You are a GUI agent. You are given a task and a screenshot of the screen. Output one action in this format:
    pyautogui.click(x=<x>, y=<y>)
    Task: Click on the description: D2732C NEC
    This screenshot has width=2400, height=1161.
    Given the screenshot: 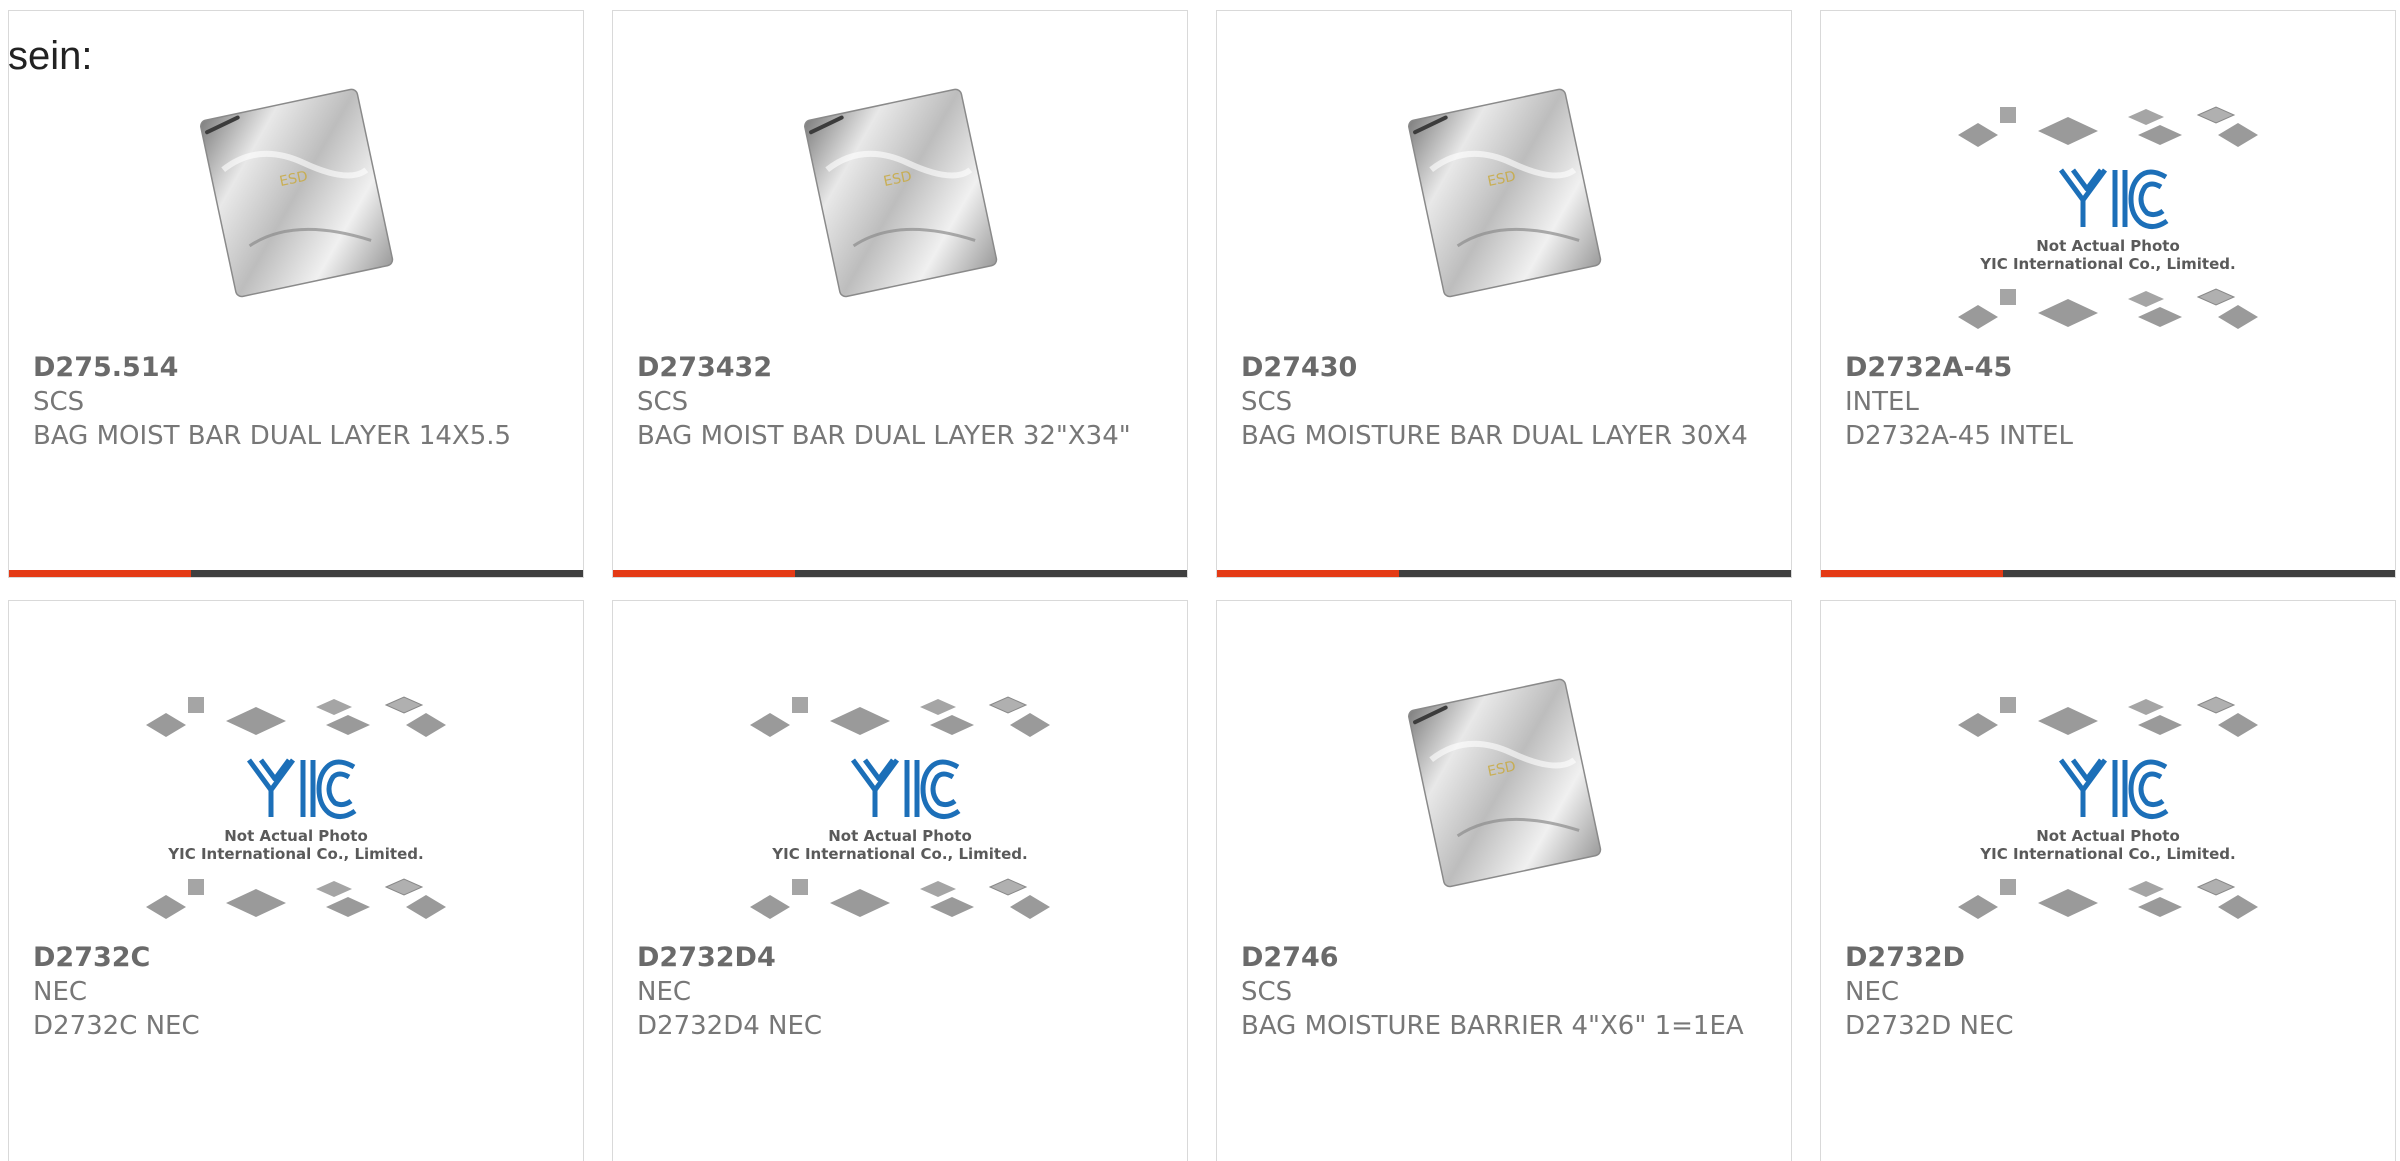 What is the action you would take?
    pyautogui.click(x=116, y=1026)
    